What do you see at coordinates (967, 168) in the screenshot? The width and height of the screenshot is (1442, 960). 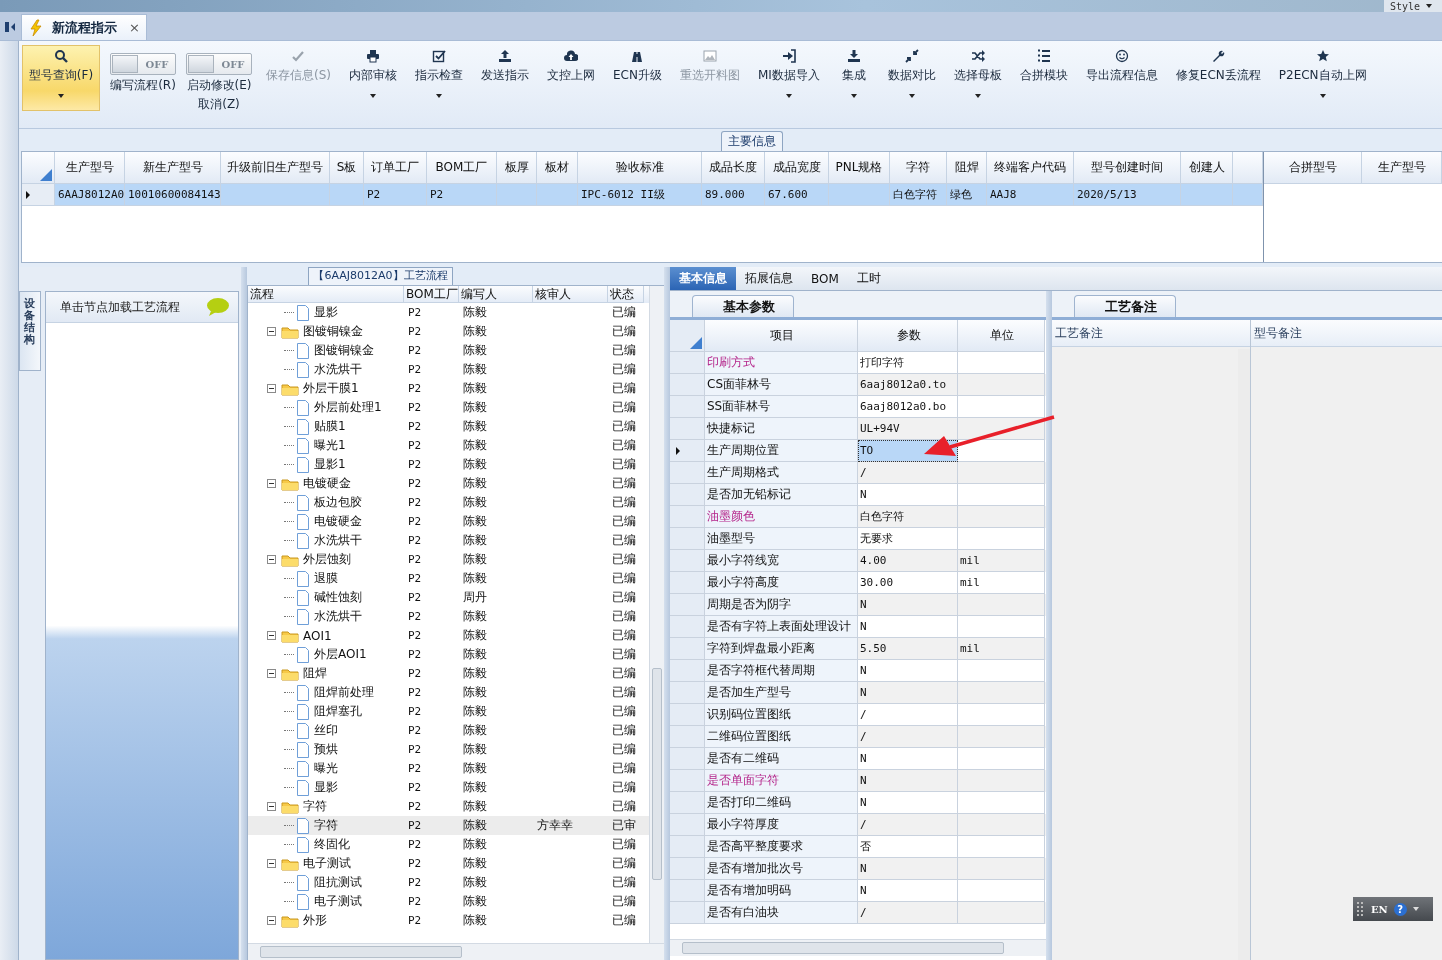 I see `column-header: 阻焊` at bounding box center [967, 168].